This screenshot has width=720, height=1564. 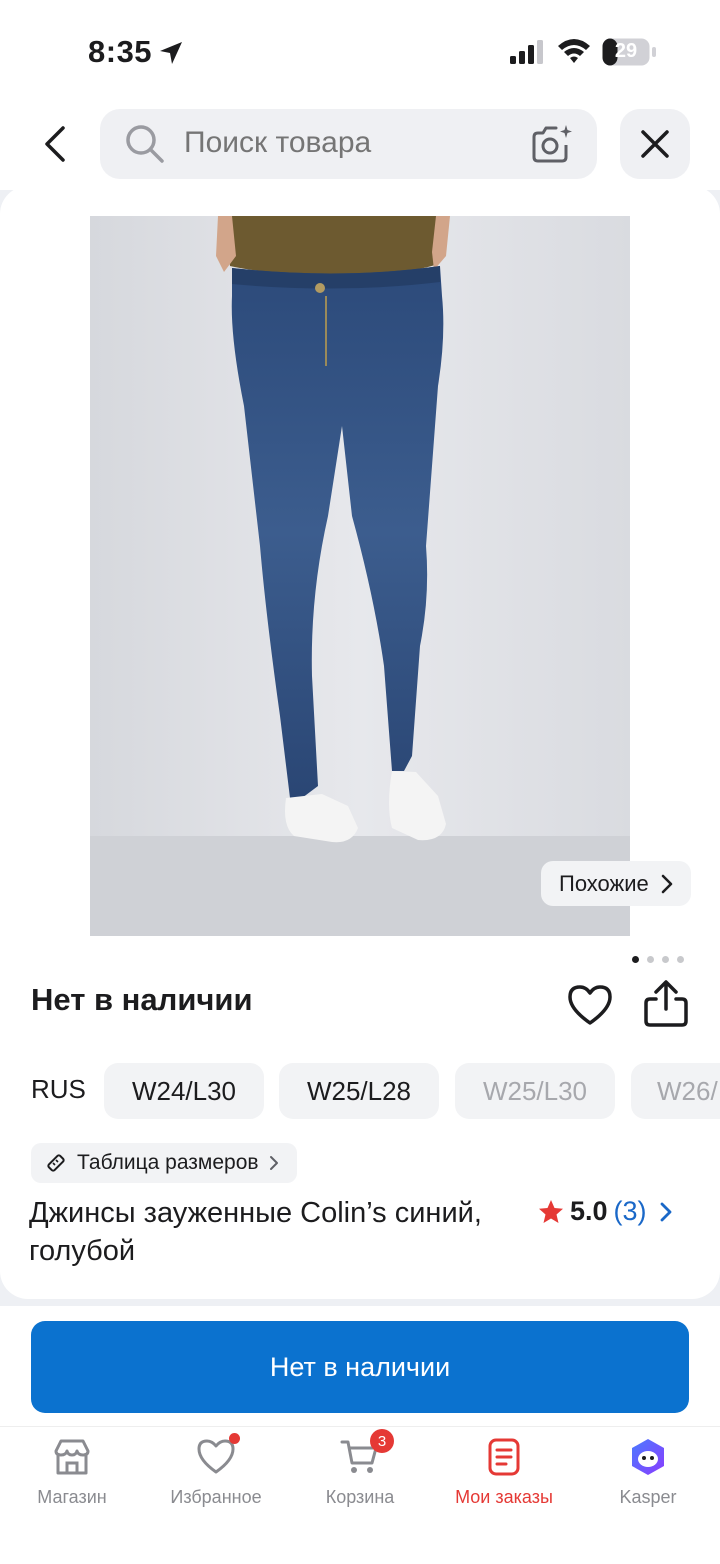 What do you see at coordinates (551, 1211) in the screenshot?
I see `star-icon` at bounding box center [551, 1211].